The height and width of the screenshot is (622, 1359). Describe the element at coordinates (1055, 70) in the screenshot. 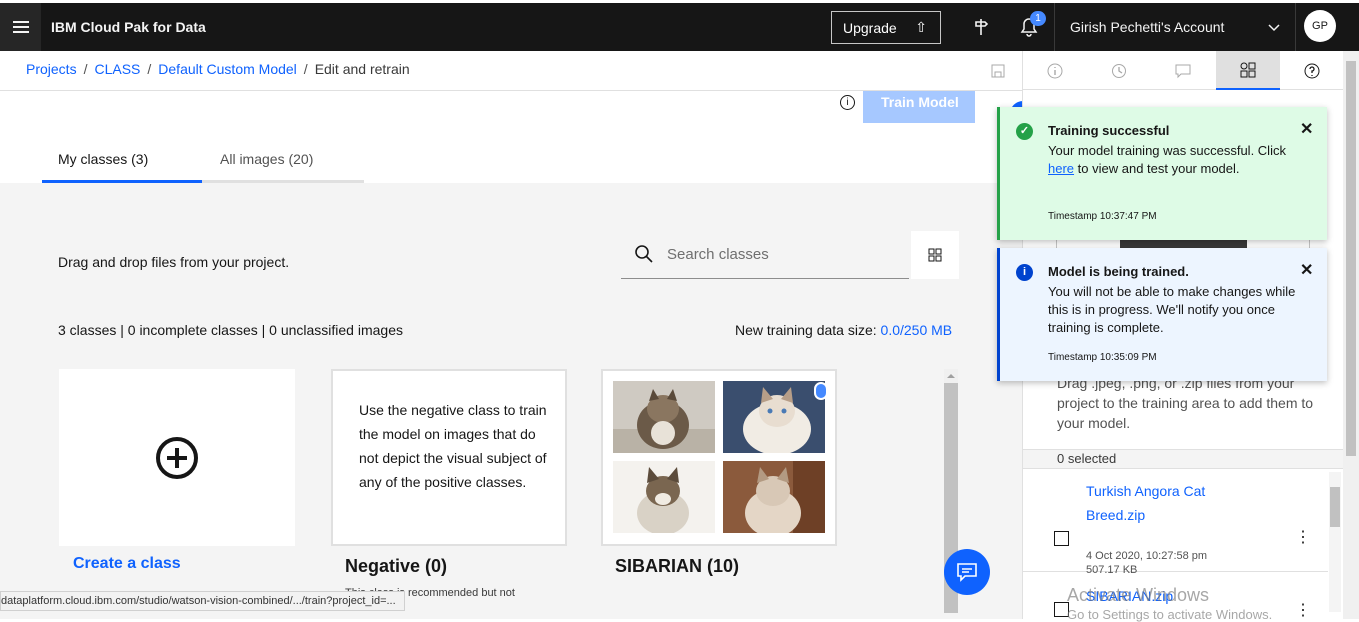

I see `info-circle-icon` at that location.